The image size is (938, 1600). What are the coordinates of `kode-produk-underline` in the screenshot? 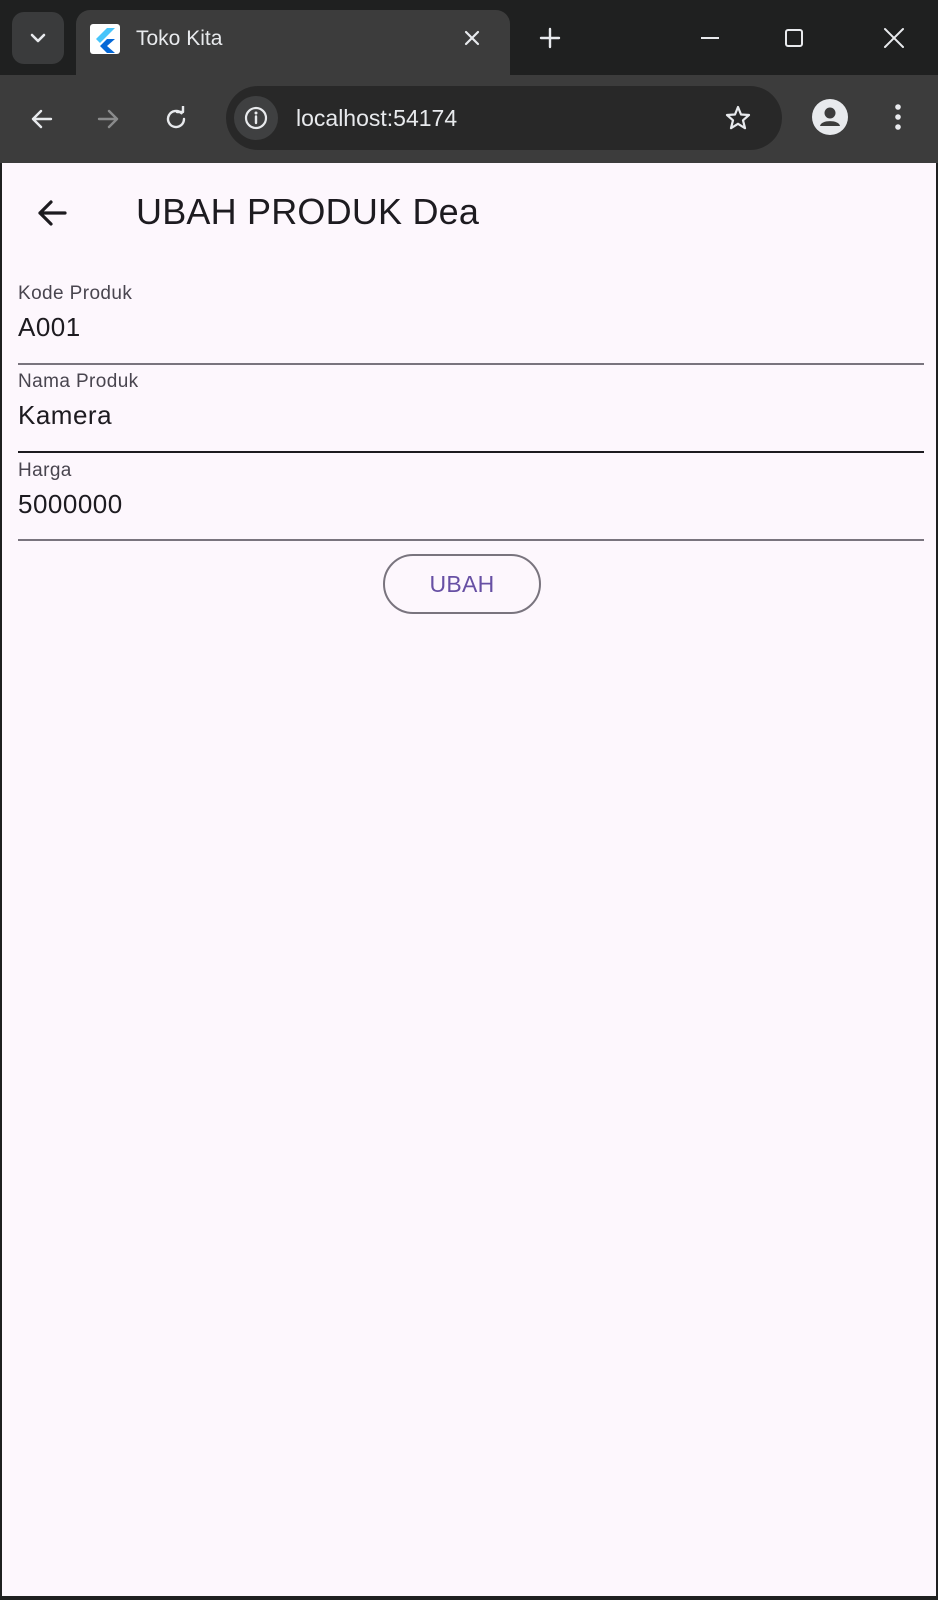 It's located at (471, 364).